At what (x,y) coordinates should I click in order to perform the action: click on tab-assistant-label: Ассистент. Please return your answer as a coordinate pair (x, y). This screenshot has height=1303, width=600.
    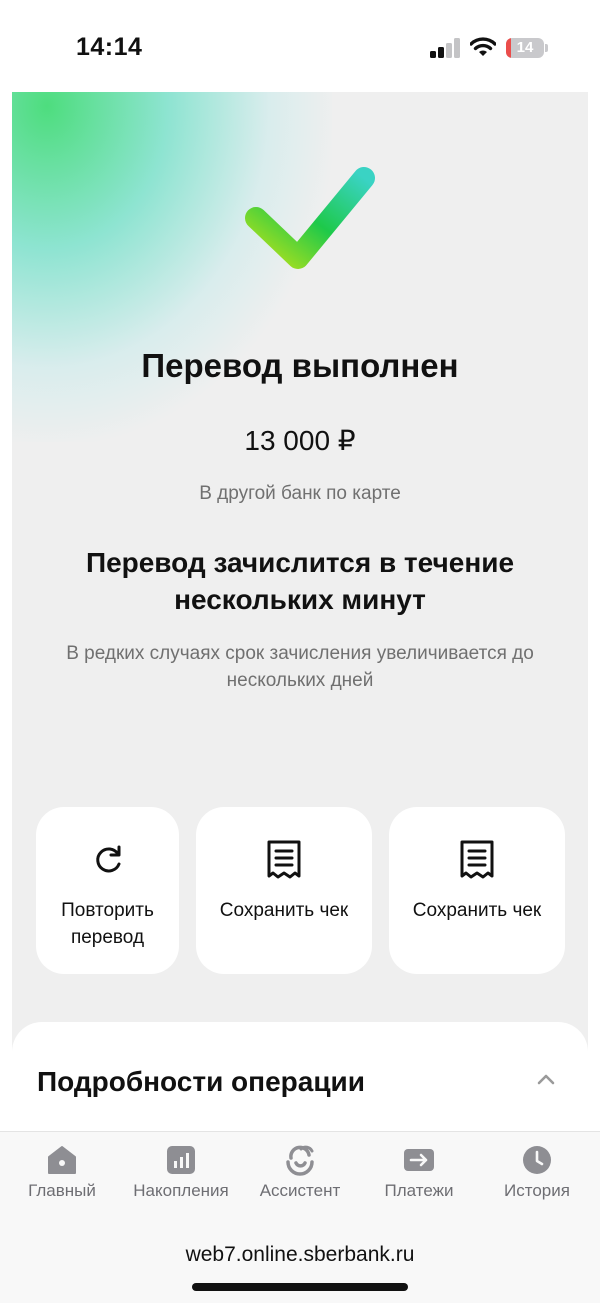
    Looking at the image, I should click on (300, 1190).